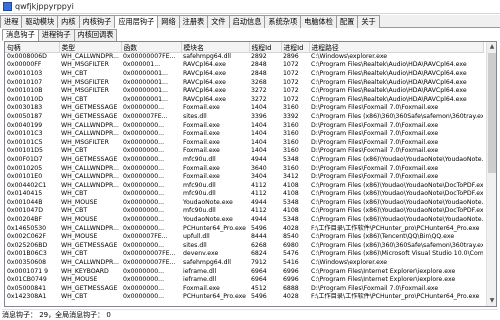  I want to click on subtab-kernel-callback-table: 内核回调表, so click(95, 35).